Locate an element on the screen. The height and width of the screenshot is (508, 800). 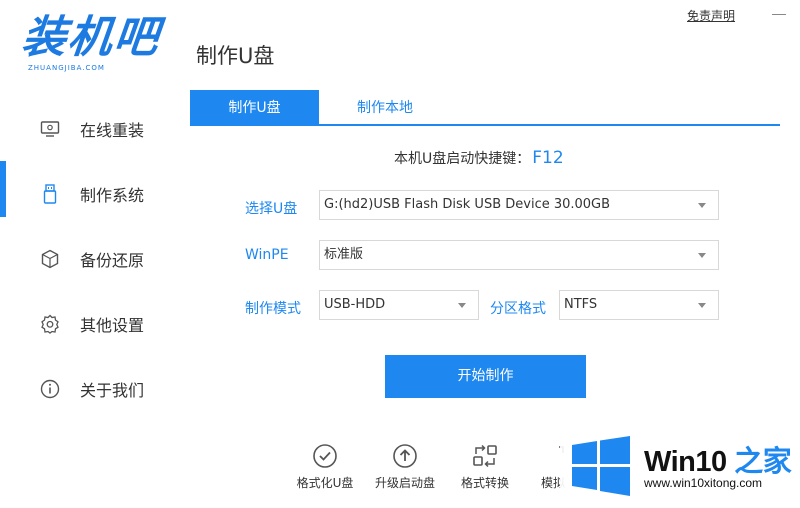
winpe-select-value: 标准版 is located at coordinates (344, 254).